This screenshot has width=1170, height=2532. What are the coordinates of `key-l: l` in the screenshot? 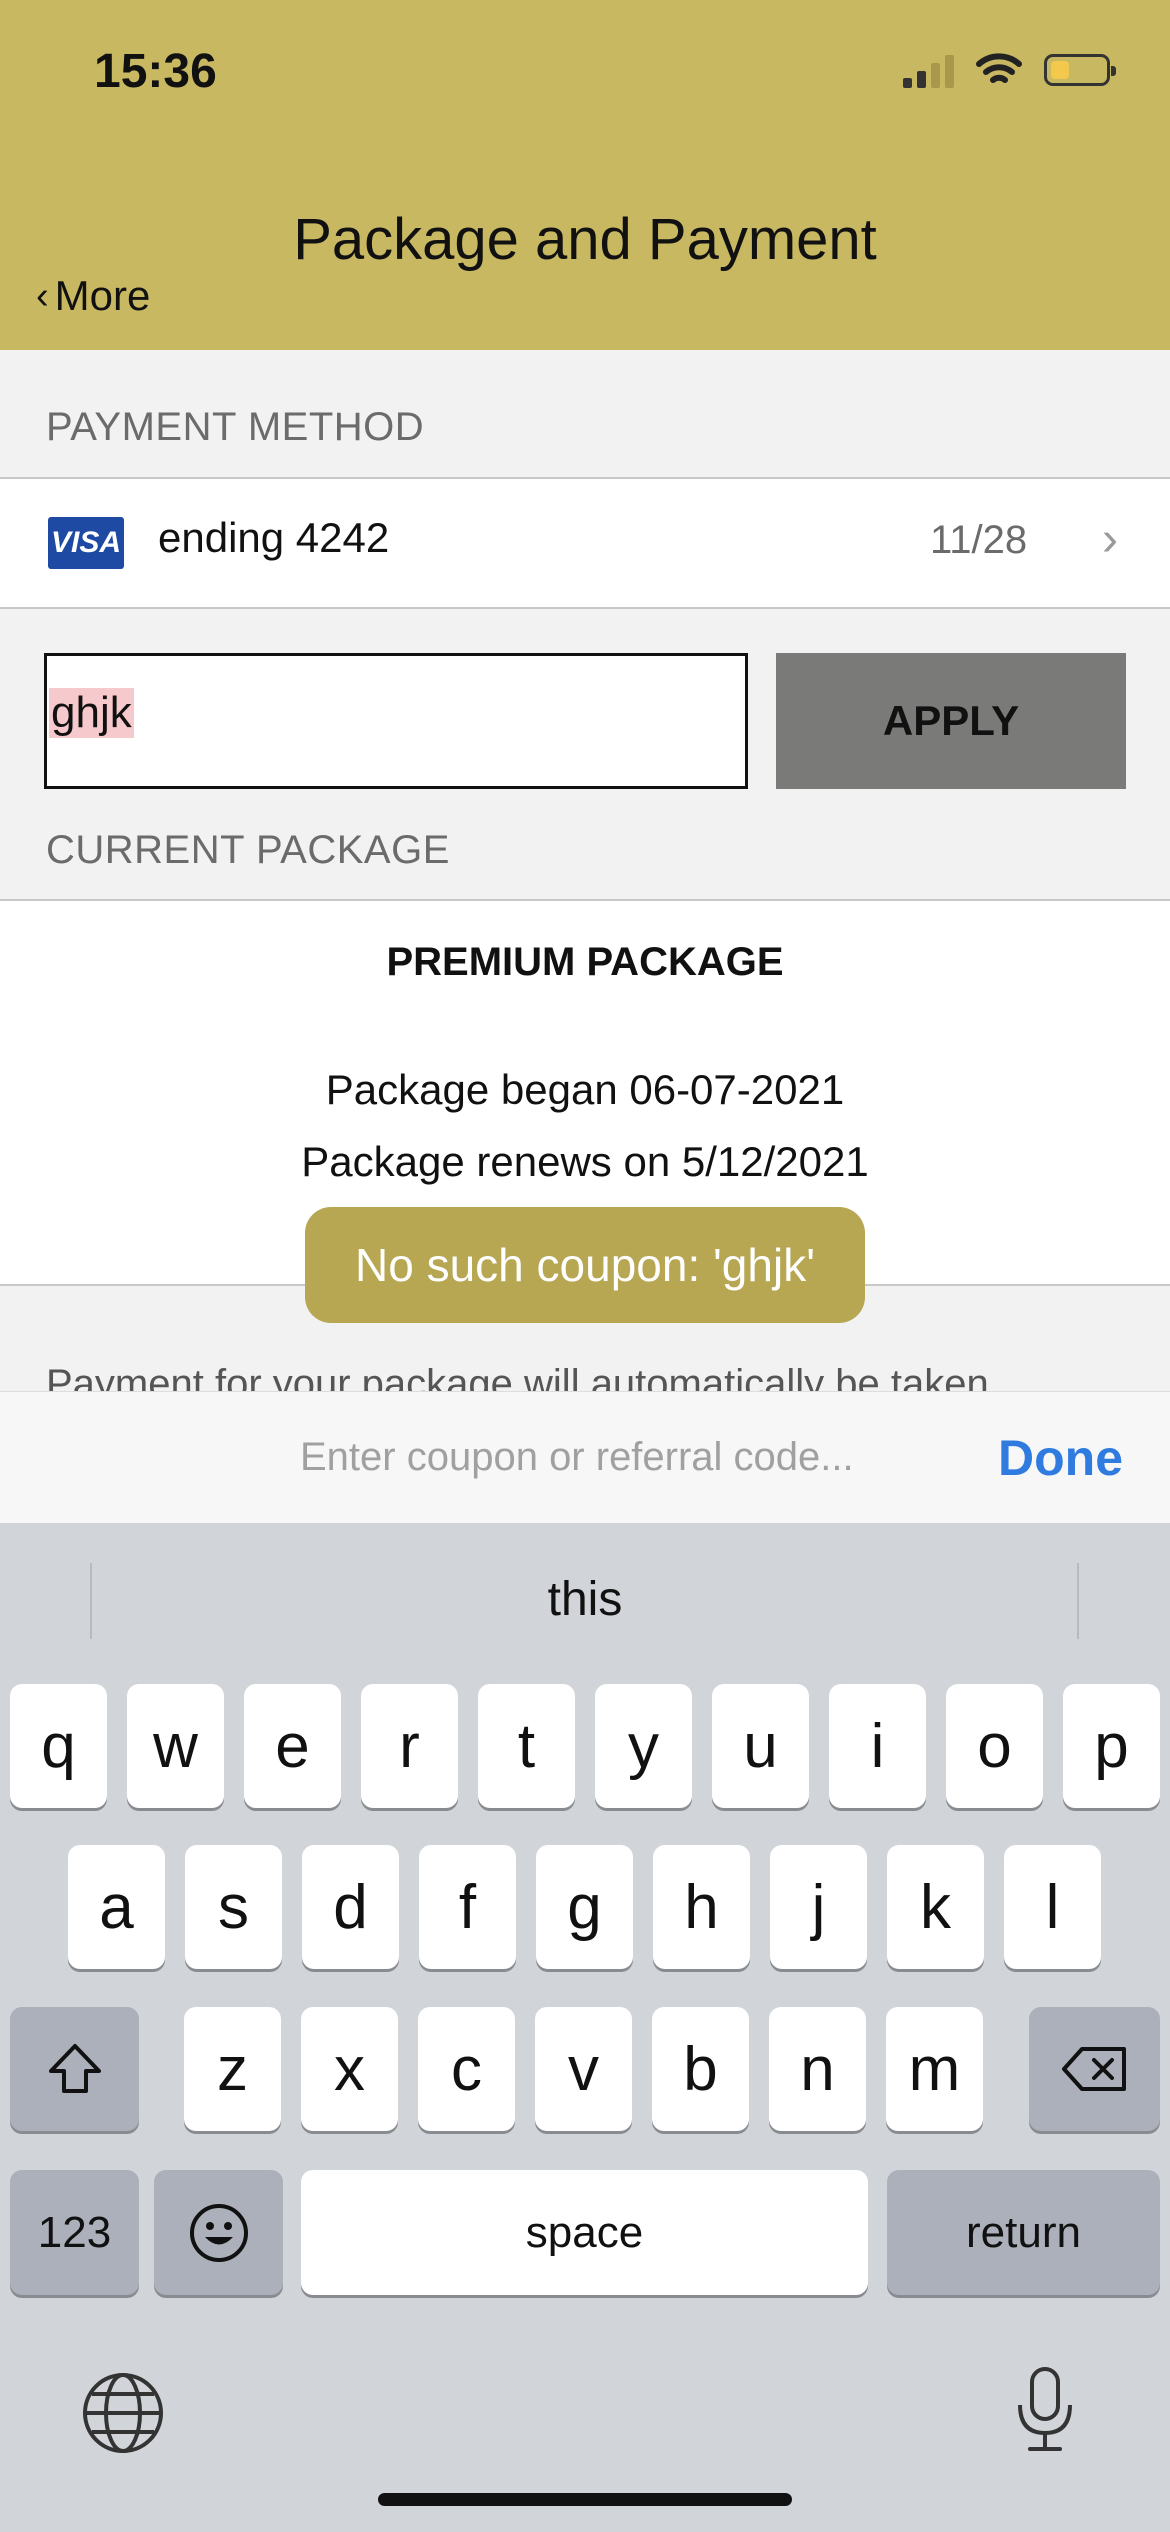 It's located at (1052, 1907).